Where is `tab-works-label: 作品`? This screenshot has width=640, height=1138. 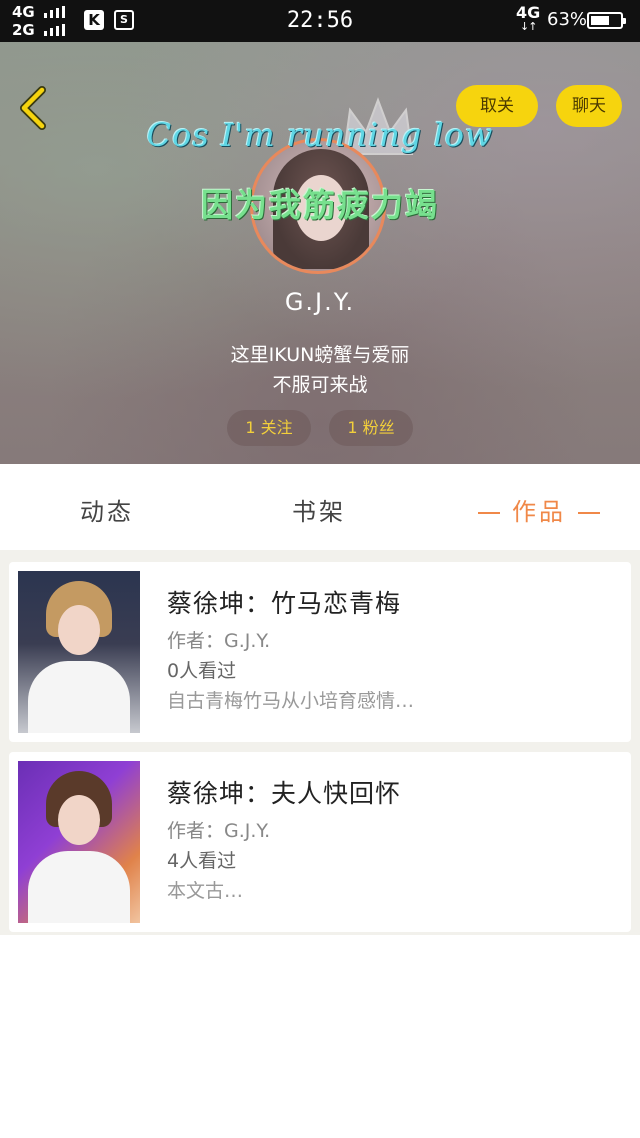
tab-works-label: 作品 is located at coordinates (539, 512).